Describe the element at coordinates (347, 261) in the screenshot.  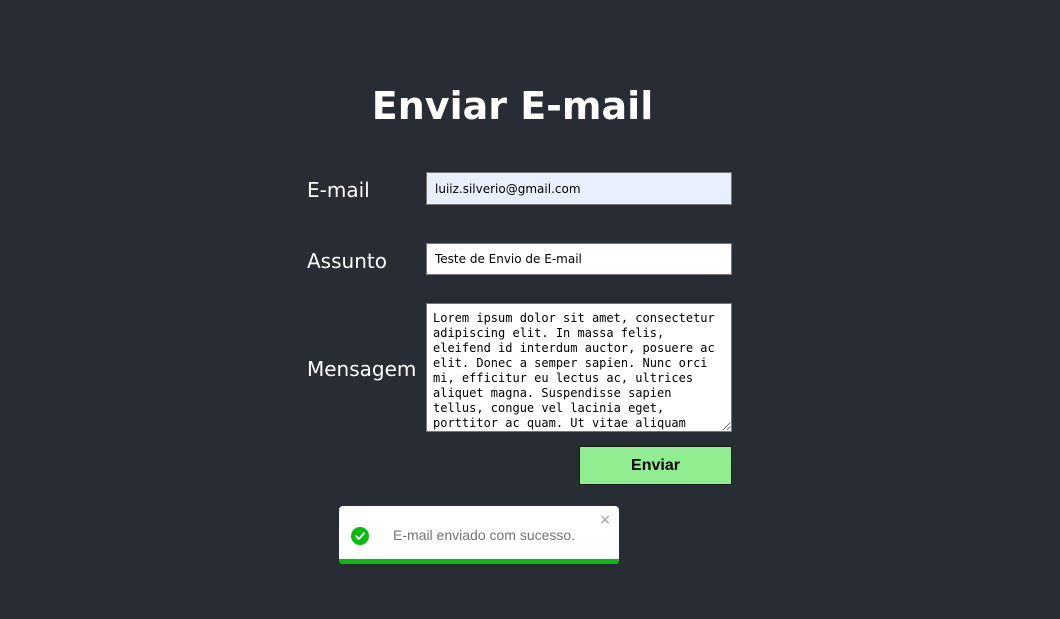
I see `subject-label: Assunto` at that location.